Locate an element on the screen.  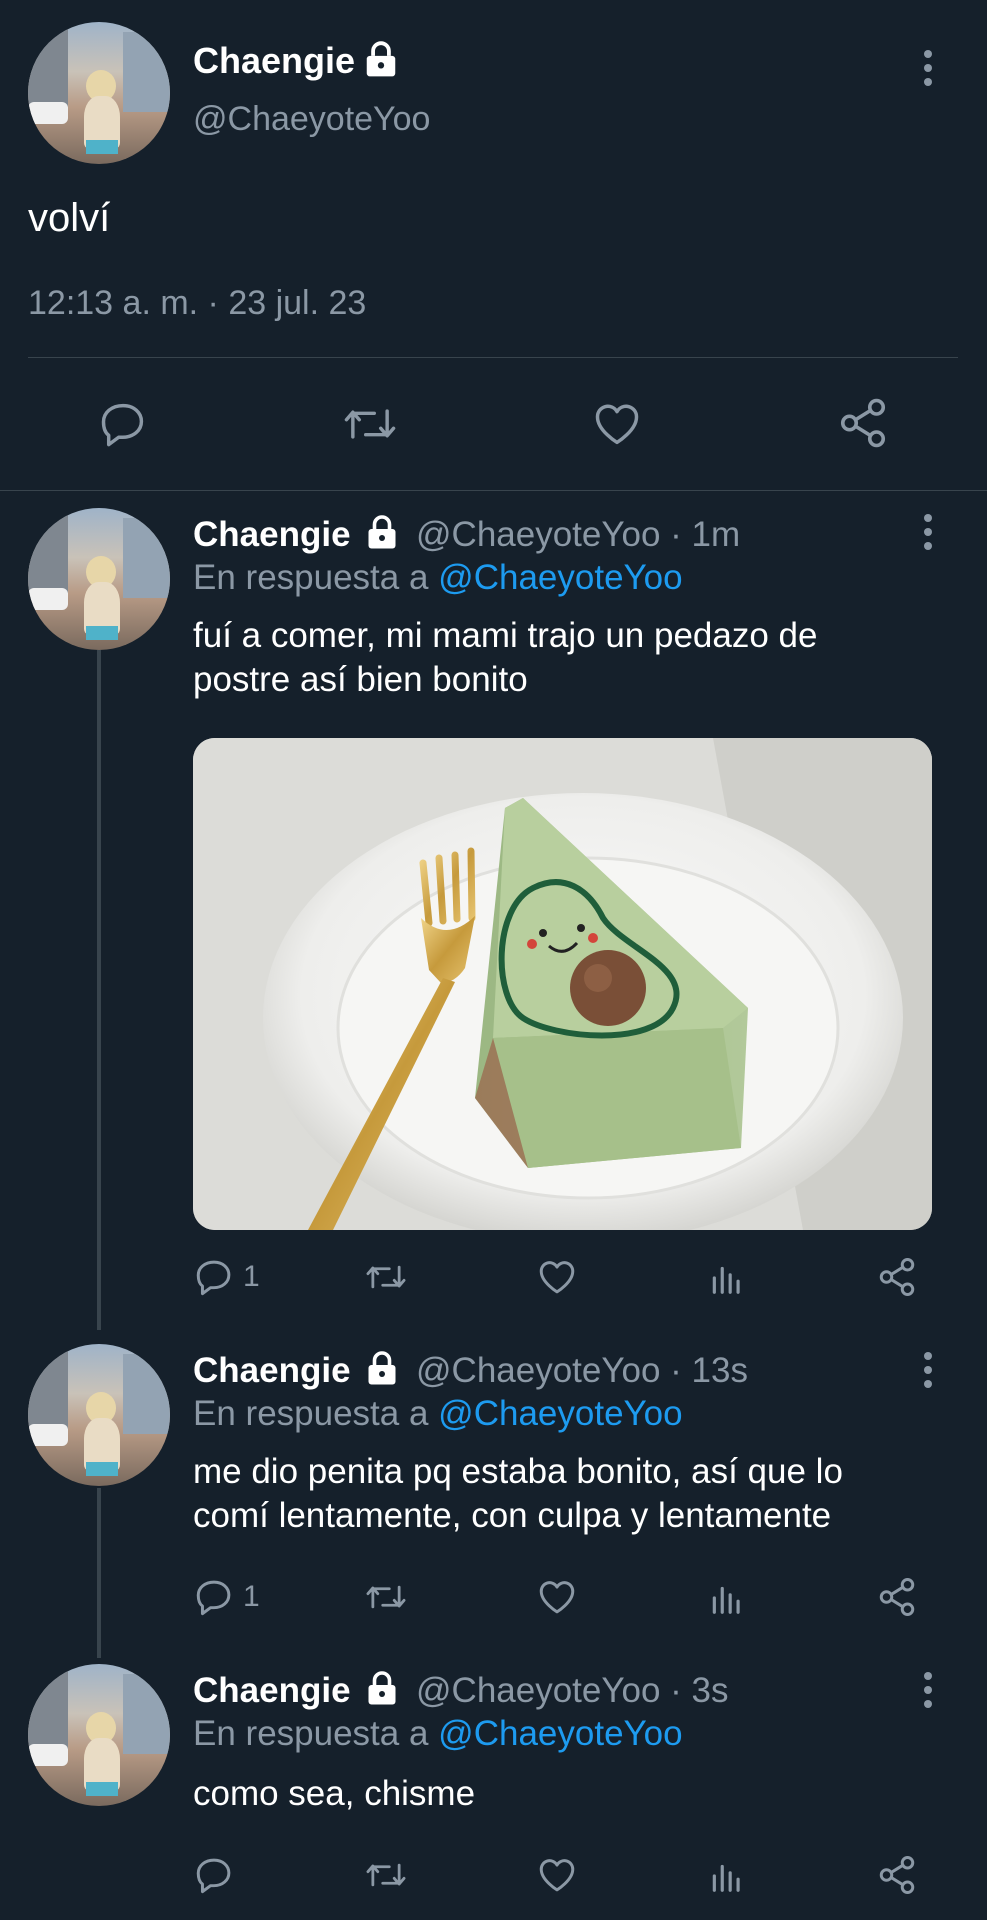
time: · 1m is located at coordinates (705, 534).